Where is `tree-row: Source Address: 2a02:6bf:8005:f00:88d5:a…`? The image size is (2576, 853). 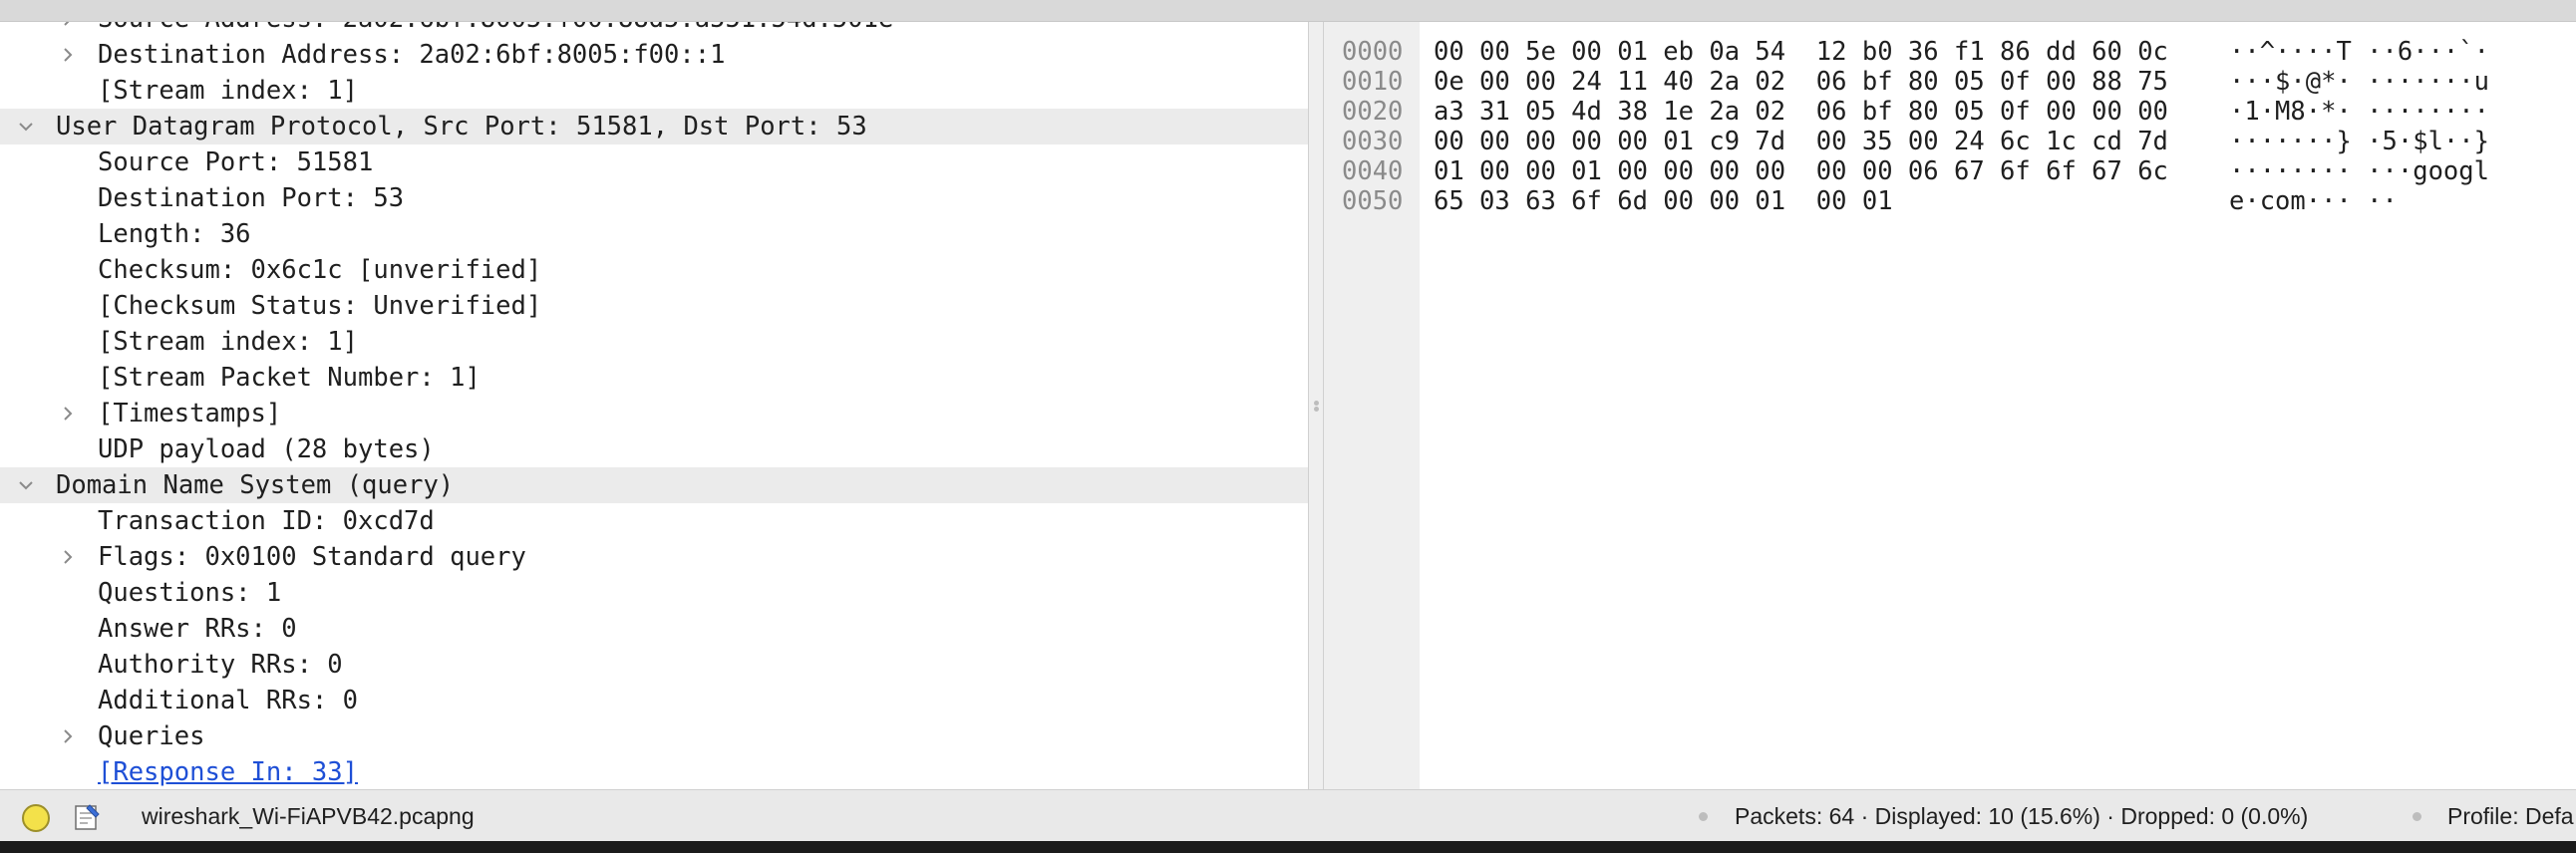 tree-row: Source Address: 2a02:6bf:8005:f00:88d5:a… is located at coordinates (654, 30).